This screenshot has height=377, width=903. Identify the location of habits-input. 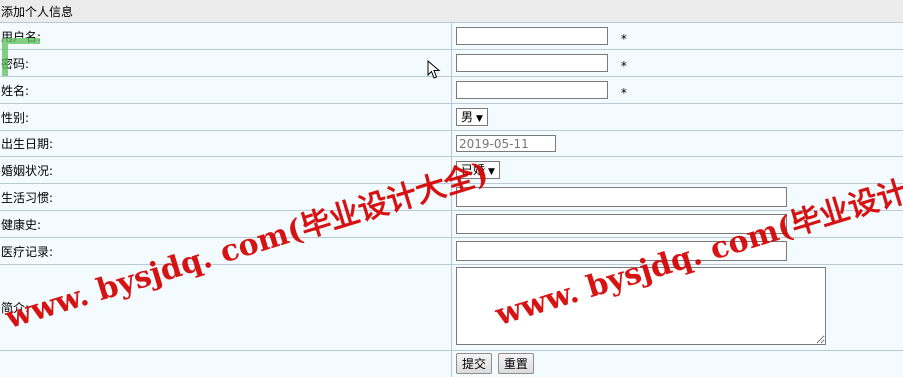
(621, 197).